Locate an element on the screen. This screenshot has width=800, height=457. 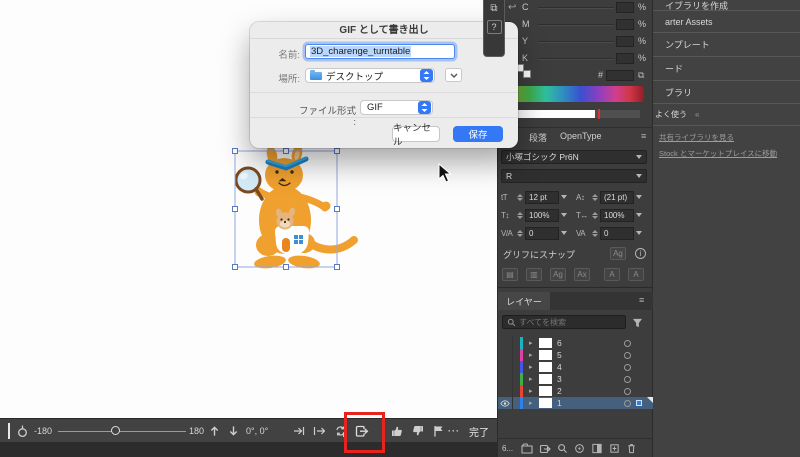
font-family-dropdown: 小塚ゴシック Pr6N is located at coordinates (574, 157).